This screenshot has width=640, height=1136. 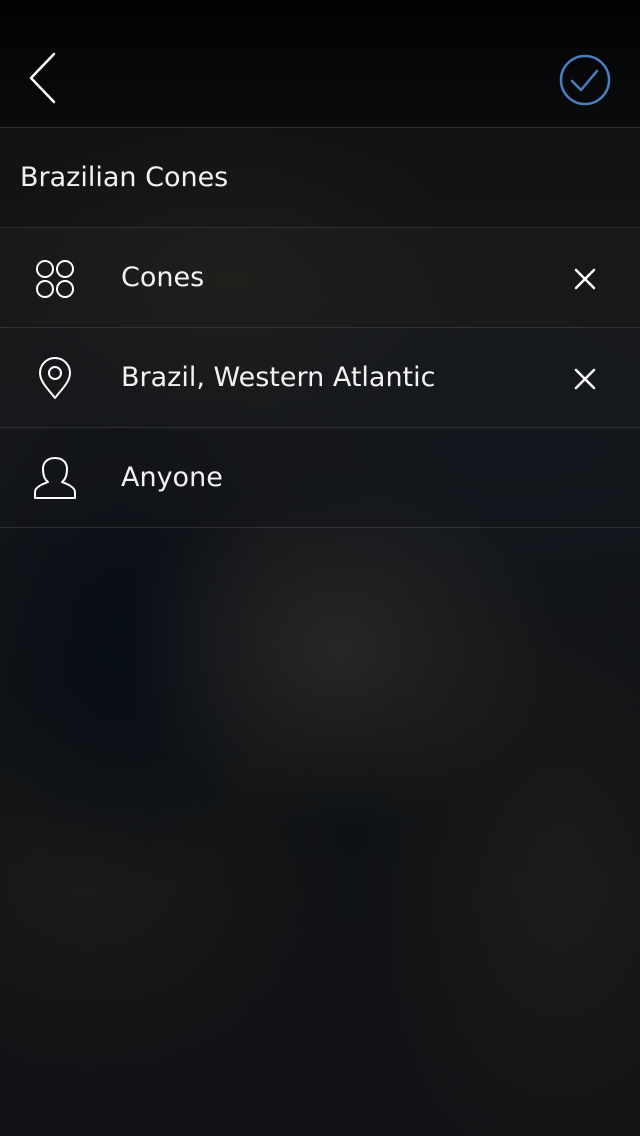 I want to click on filter-row-location: Brazil, Western Atlantic, so click(x=320, y=378).